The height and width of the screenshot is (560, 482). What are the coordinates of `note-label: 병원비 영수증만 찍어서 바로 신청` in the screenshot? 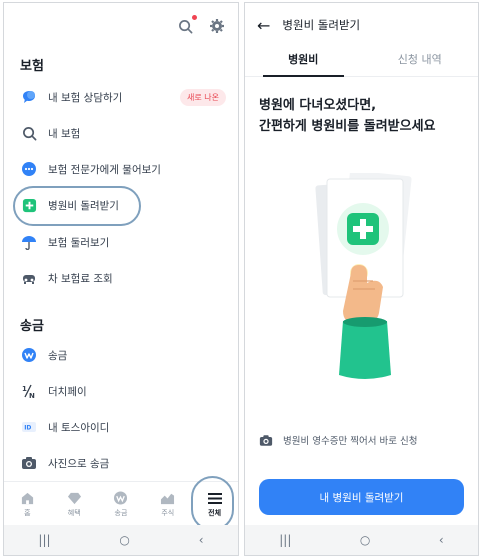 It's located at (350, 441).